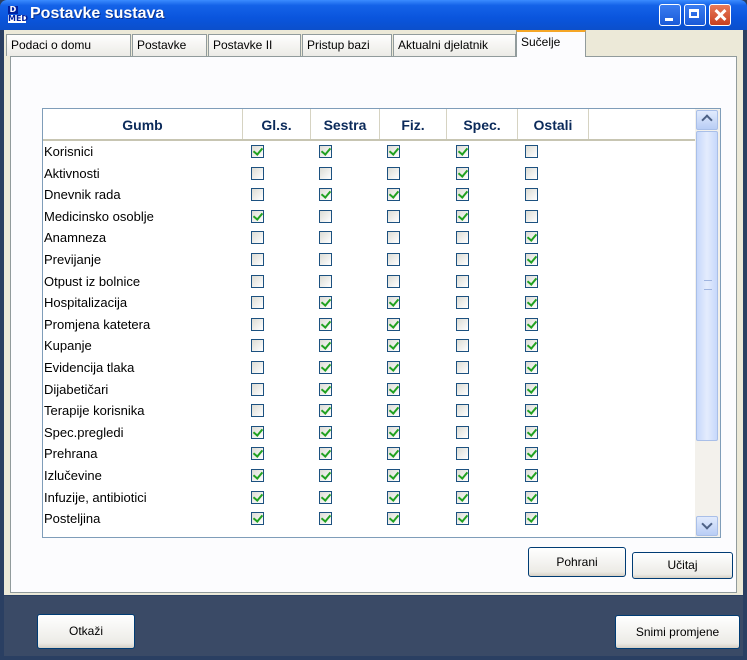 This screenshot has width=747, height=660. I want to click on minimize-icon, so click(670, 15).